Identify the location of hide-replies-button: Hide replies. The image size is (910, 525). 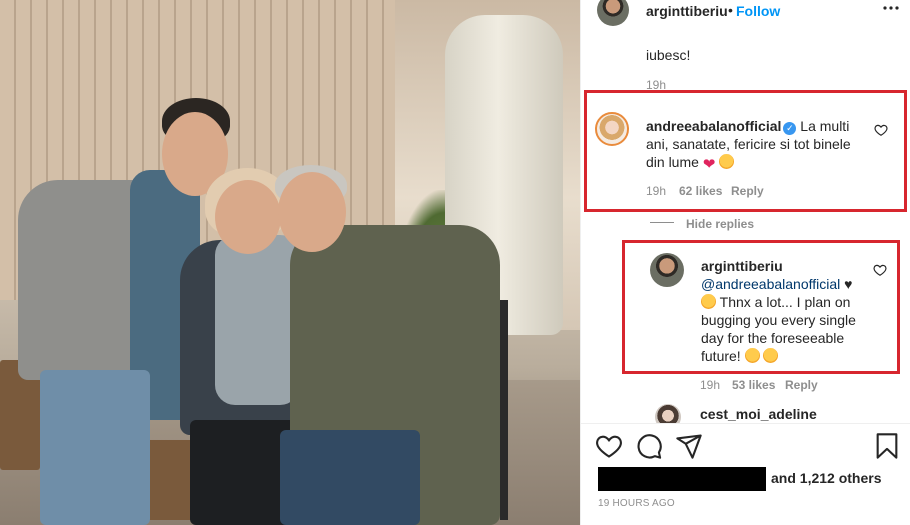
(720, 224).